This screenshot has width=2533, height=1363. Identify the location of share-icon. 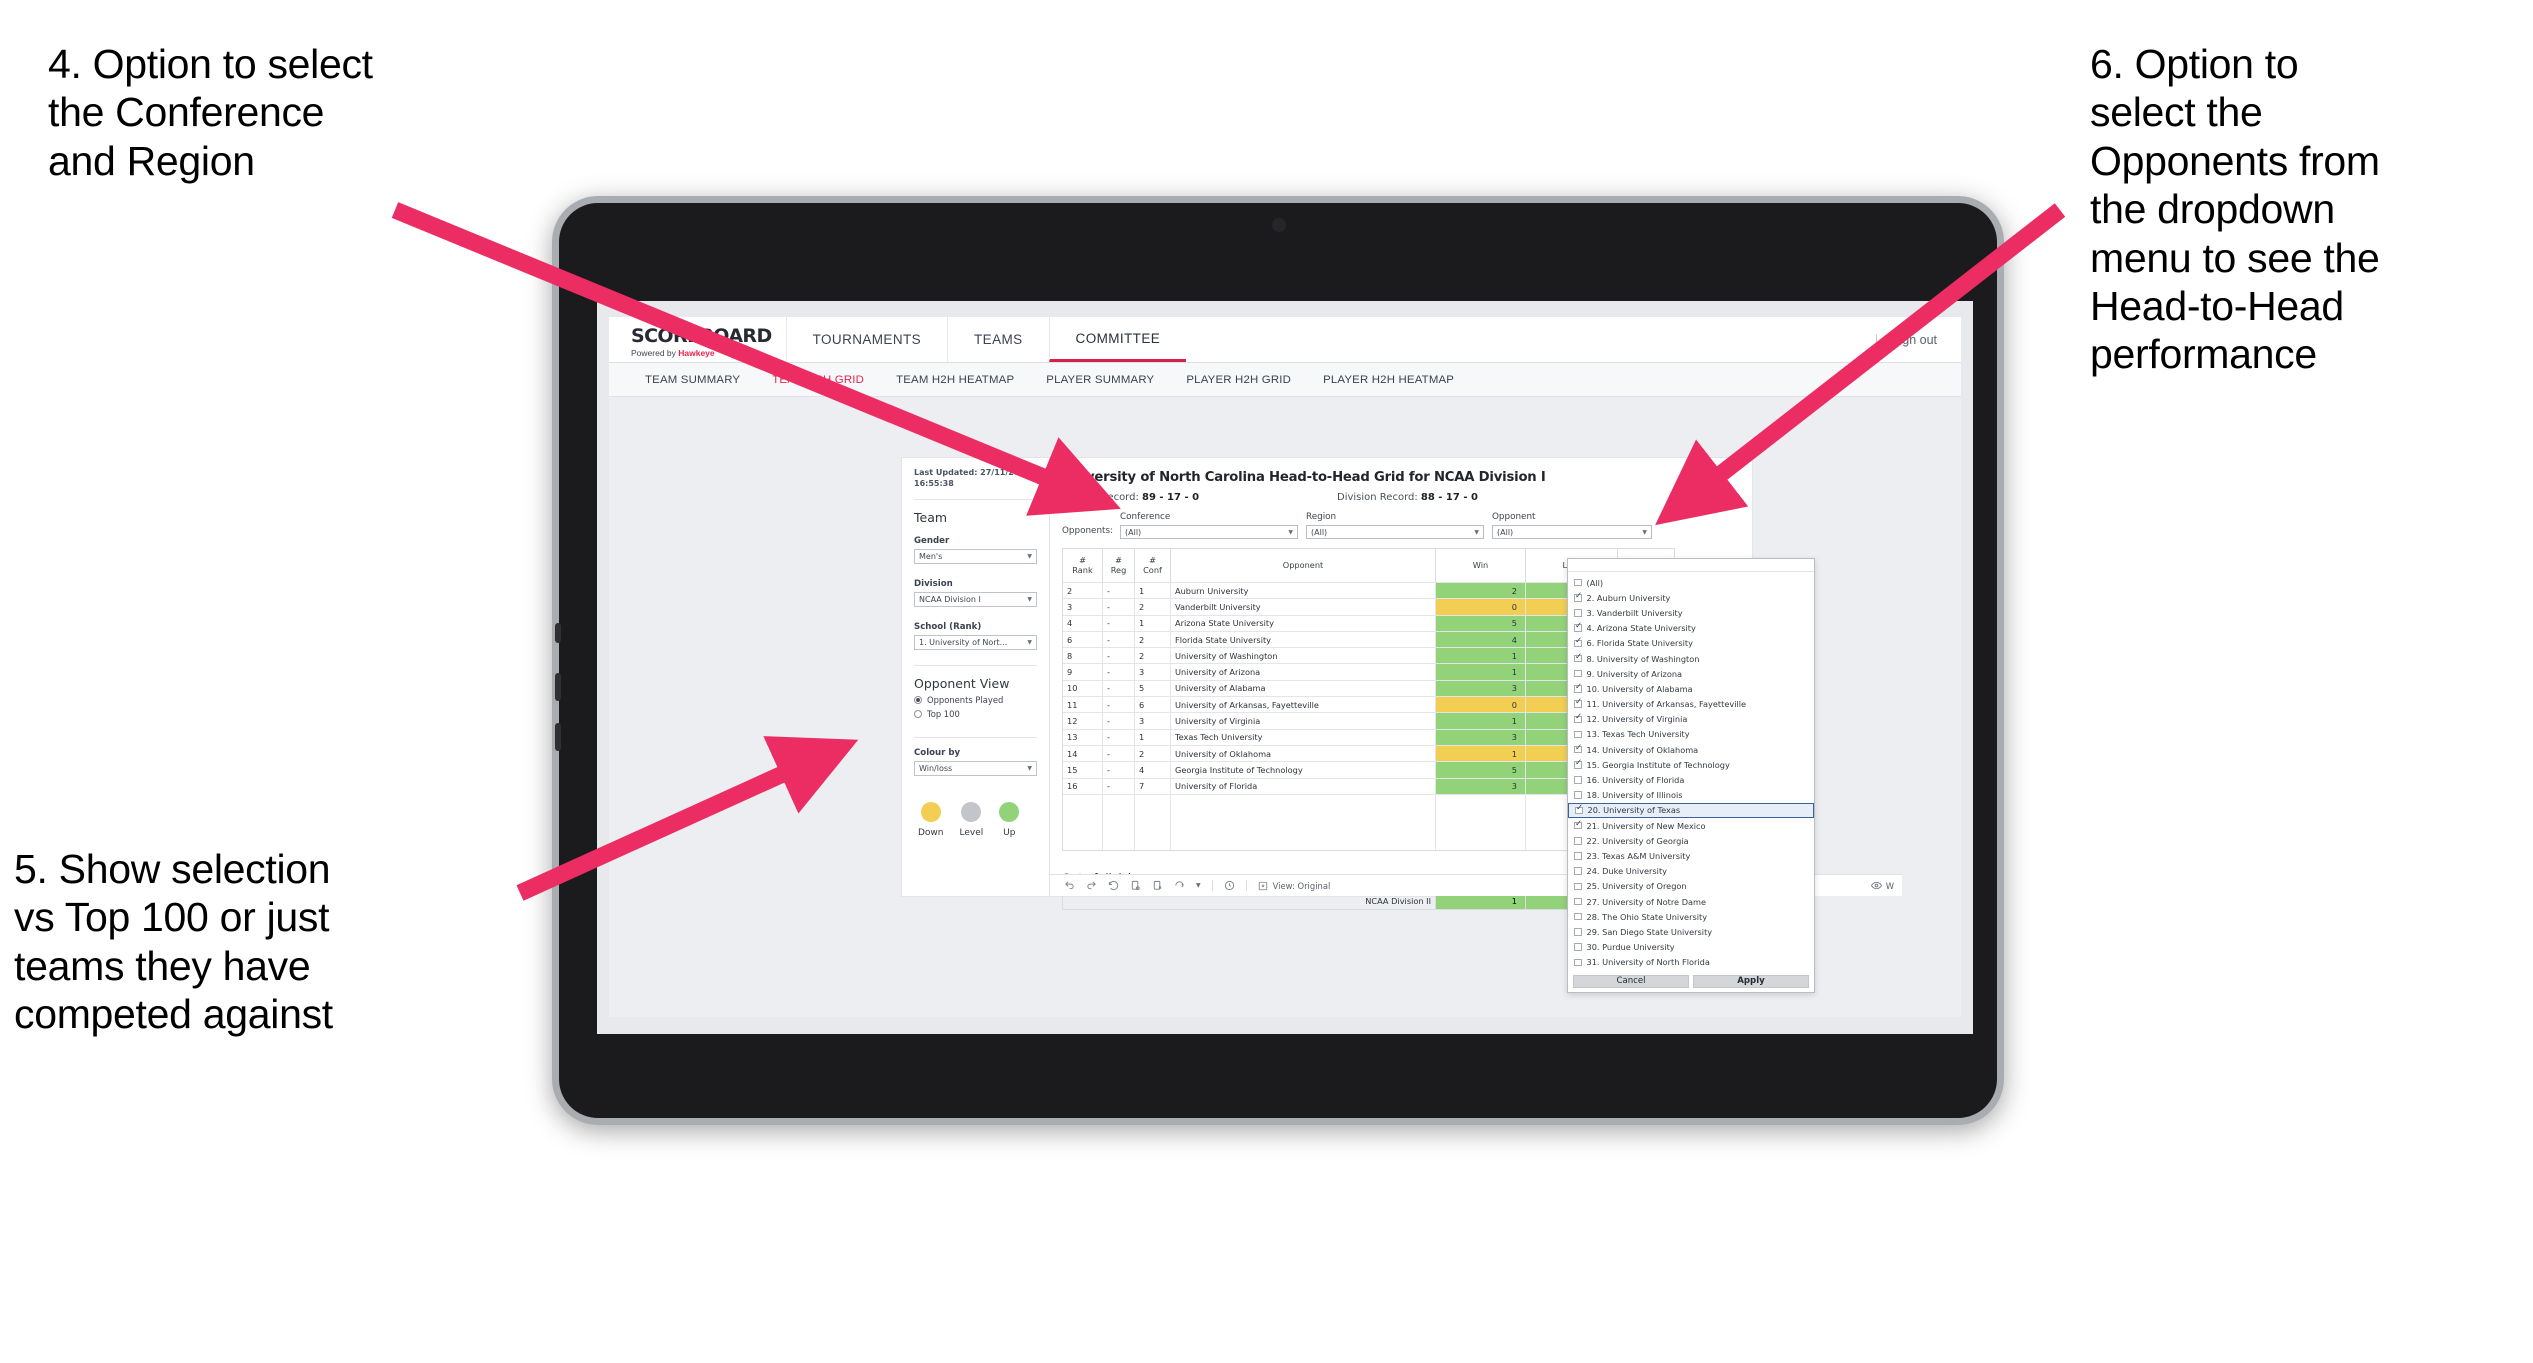
(1179, 885).